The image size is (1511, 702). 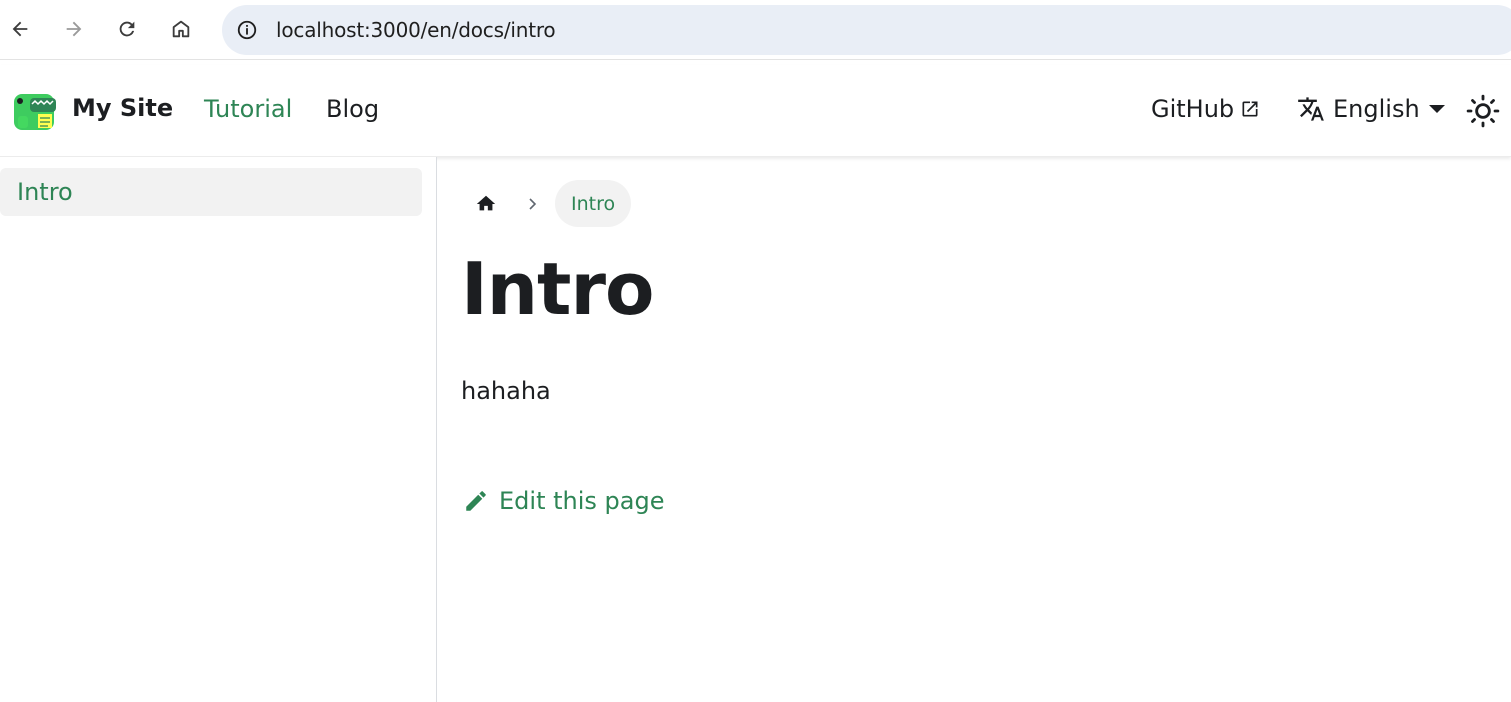 What do you see at coordinates (416, 30) in the screenshot?
I see `url-text: localhost:3000/en/docs/intro` at bounding box center [416, 30].